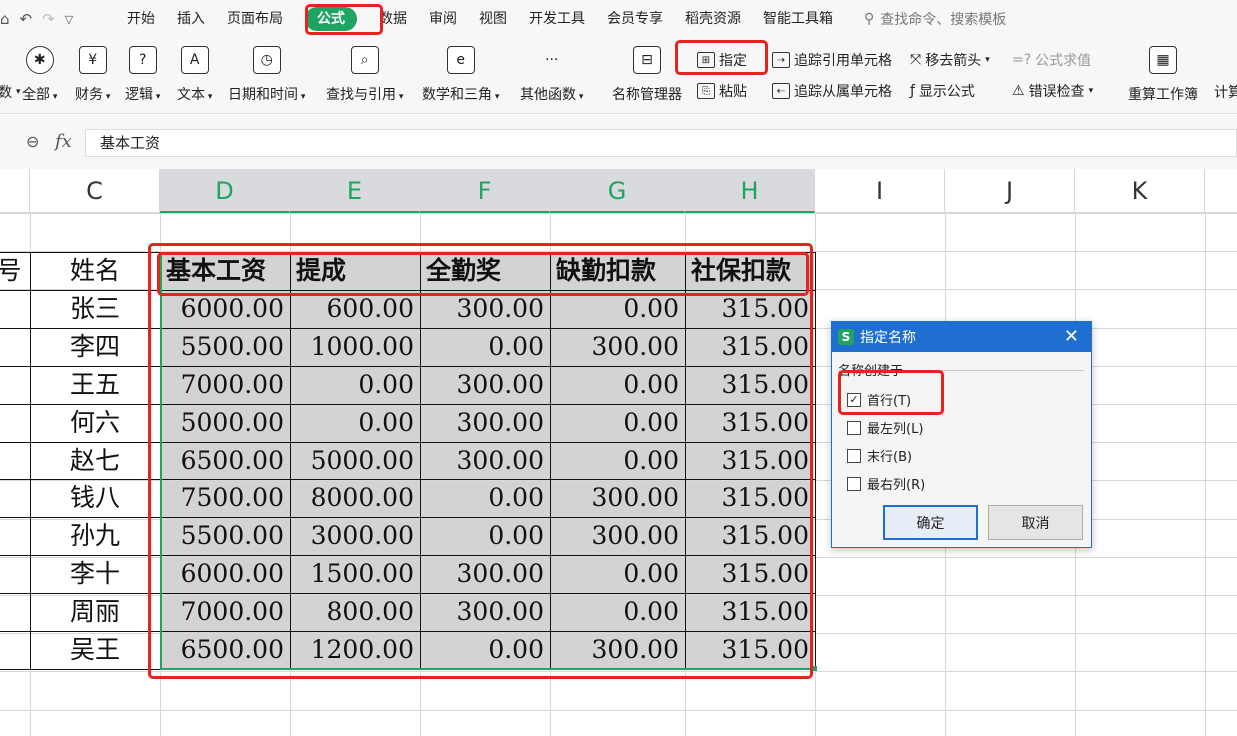  What do you see at coordinates (880, 191) in the screenshot?
I see `column-header-i: I` at bounding box center [880, 191].